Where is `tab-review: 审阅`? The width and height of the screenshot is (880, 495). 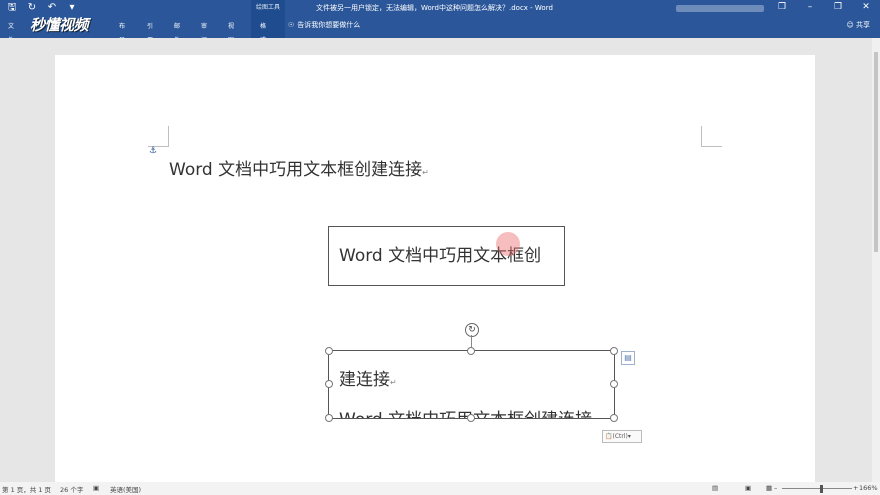
tab-review: 审阅 is located at coordinates (204, 32).